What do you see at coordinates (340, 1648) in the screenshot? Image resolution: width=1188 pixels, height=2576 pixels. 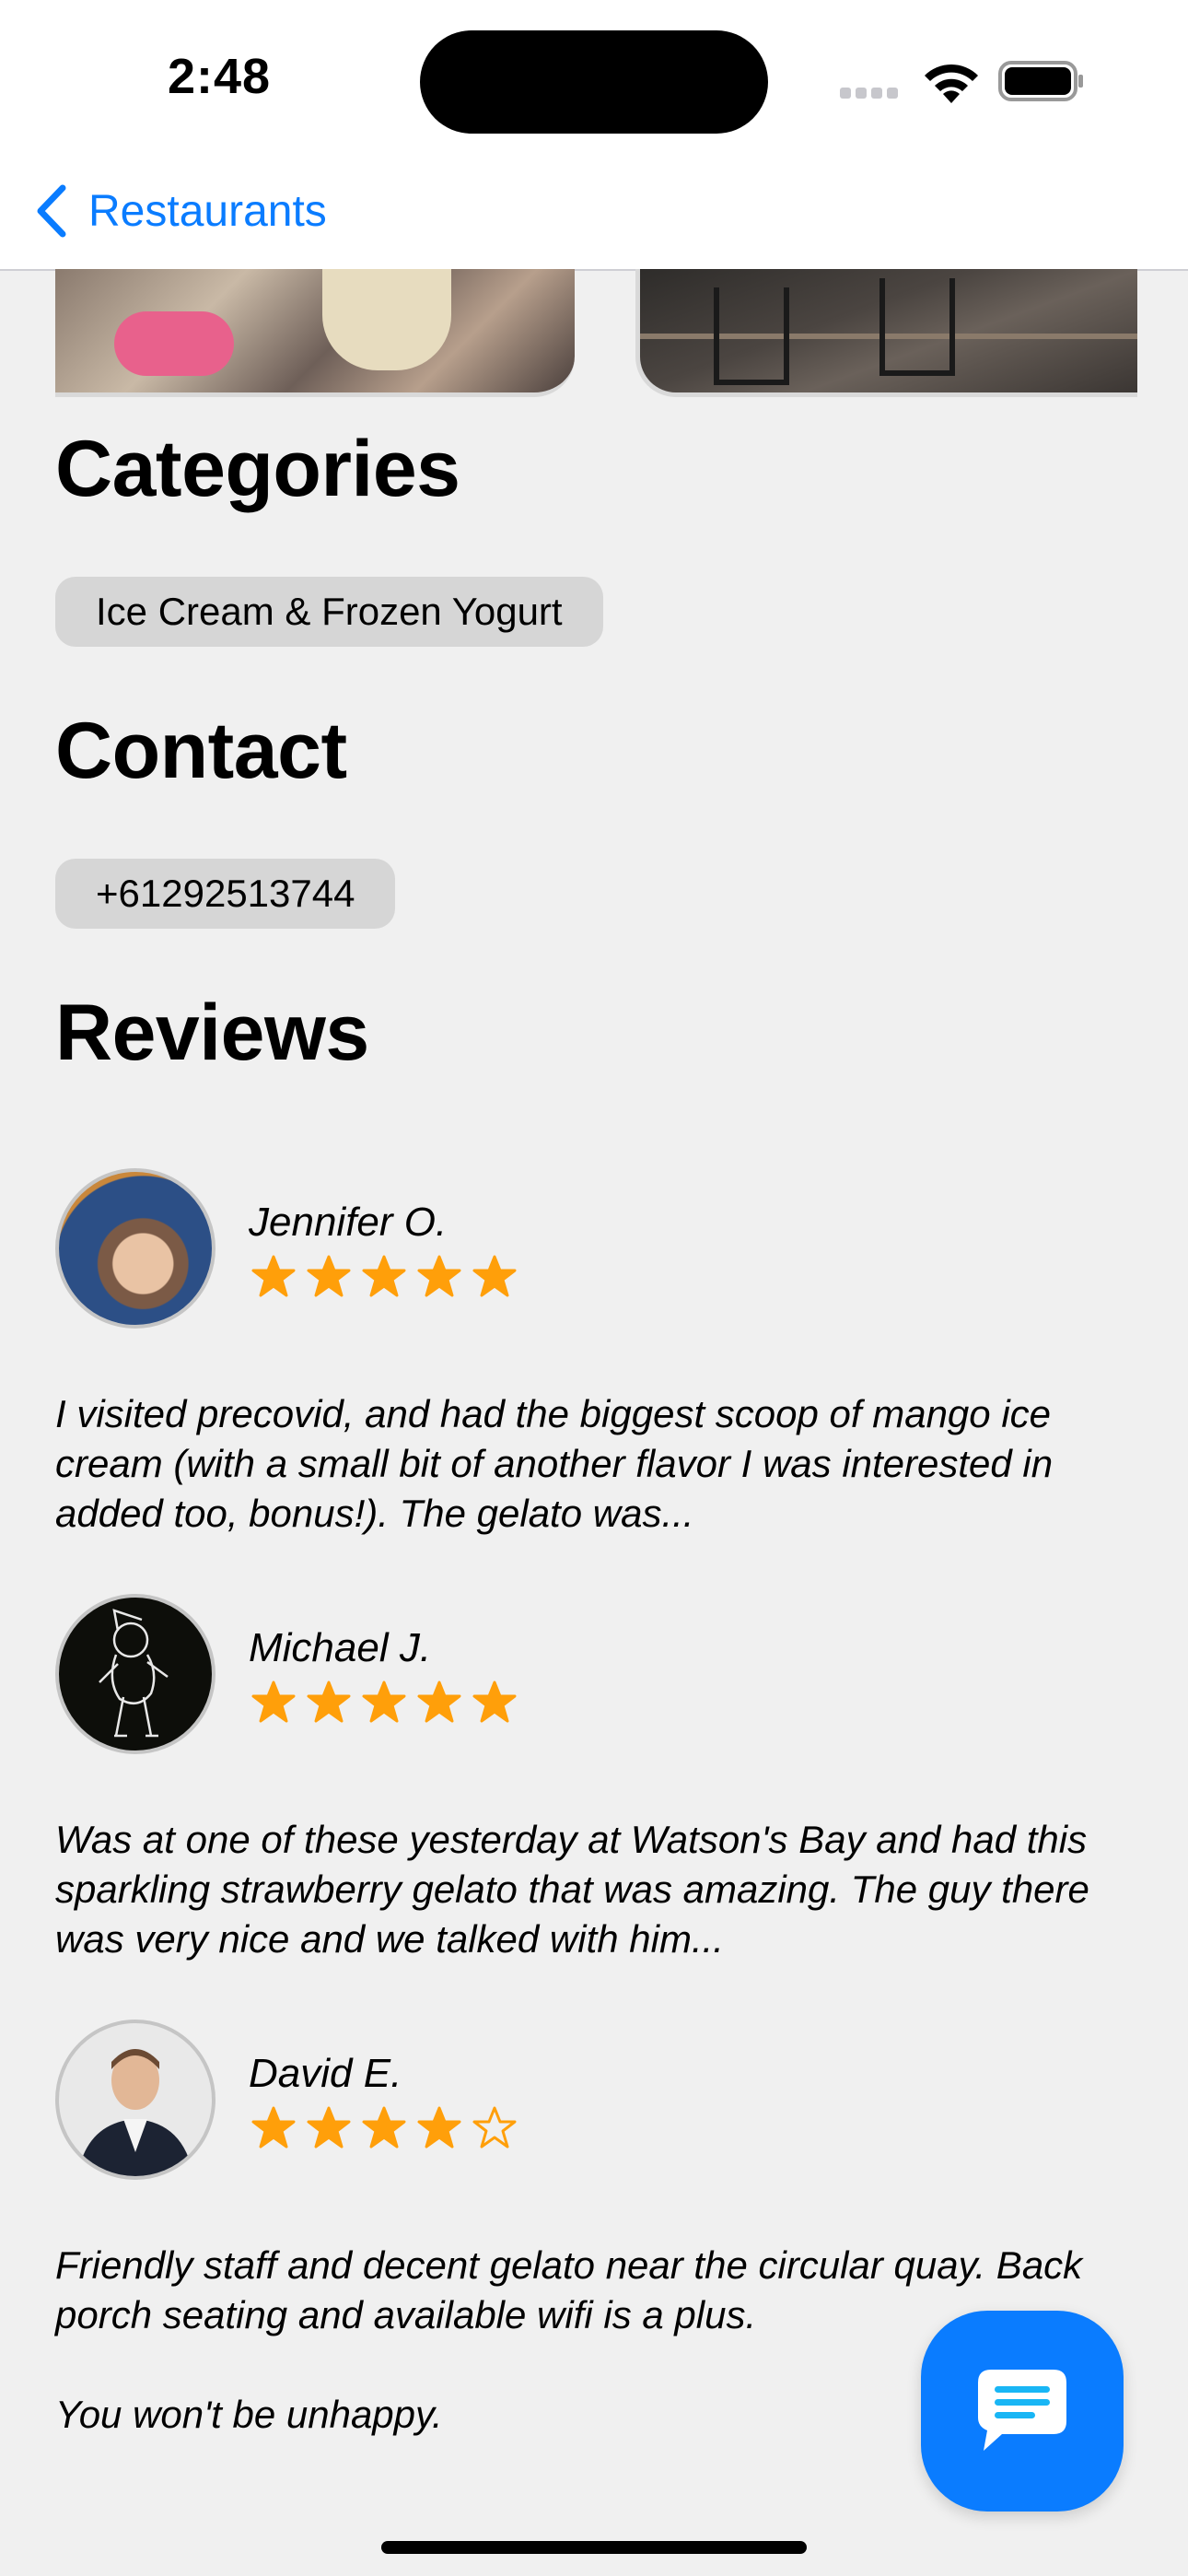 I see `reviewer-name: Michael J.` at bounding box center [340, 1648].